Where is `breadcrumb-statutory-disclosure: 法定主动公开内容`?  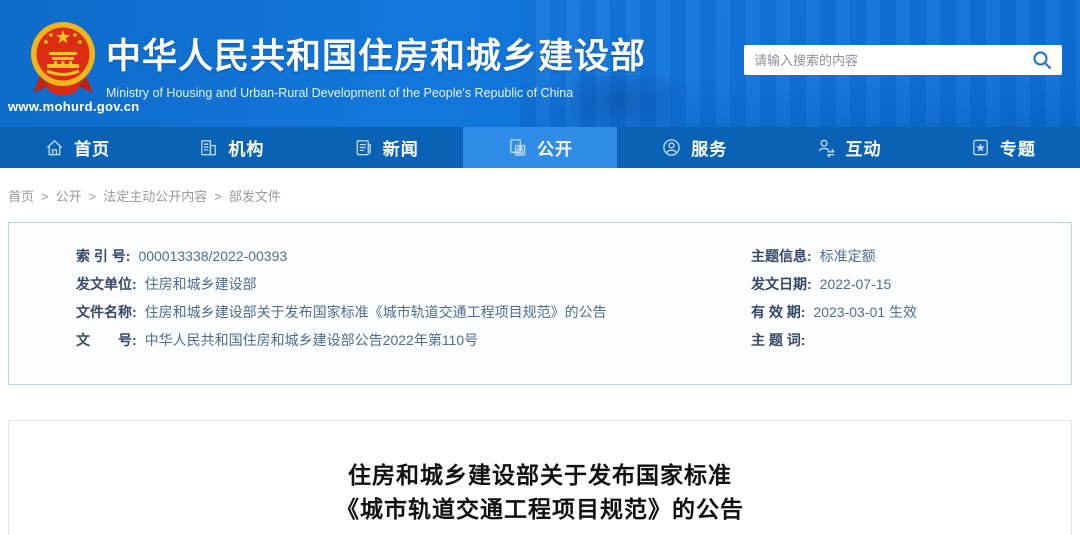
breadcrumb-statutory-disclosure: 法定主动公开内容 is located at coordinates (155, 196).